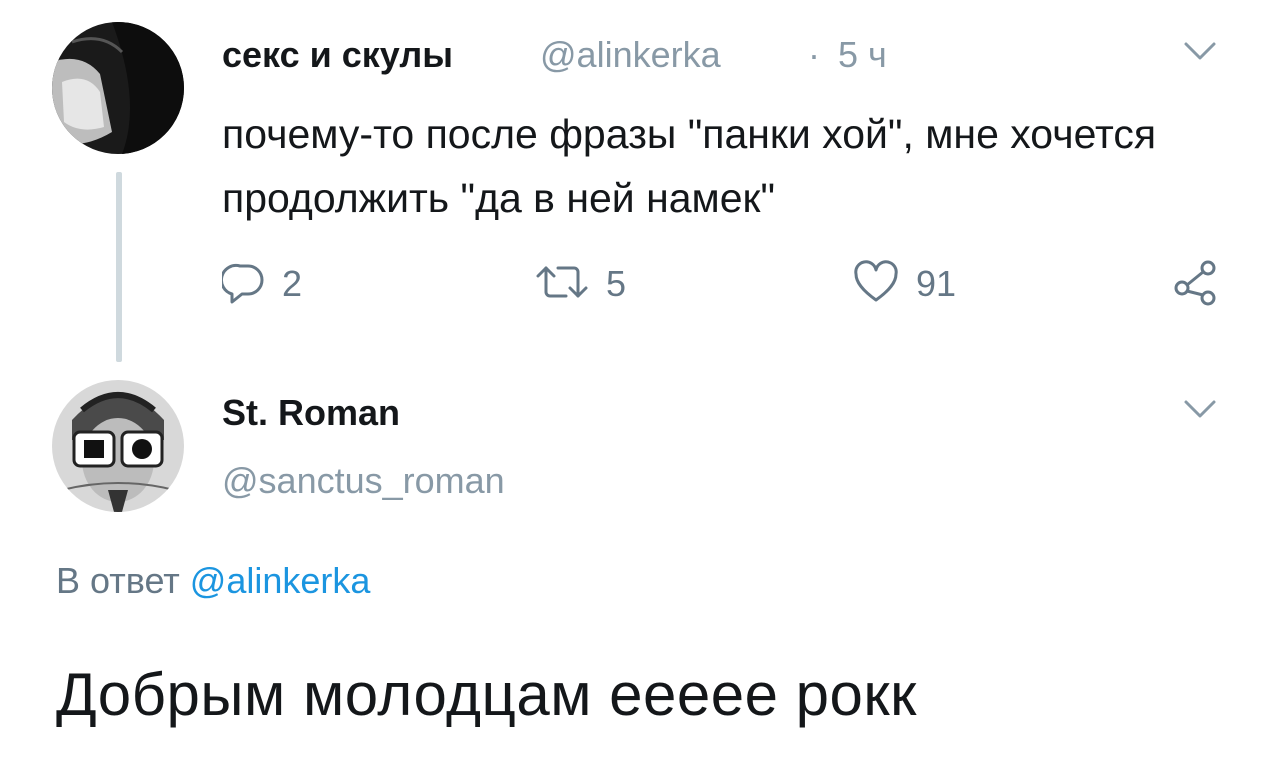 This screenshot has height=769, width=1280. What do you see at coordinates (311, 413) in the screenshot?
I see `author-name: St. Roman` at bounding box center [311, 413].